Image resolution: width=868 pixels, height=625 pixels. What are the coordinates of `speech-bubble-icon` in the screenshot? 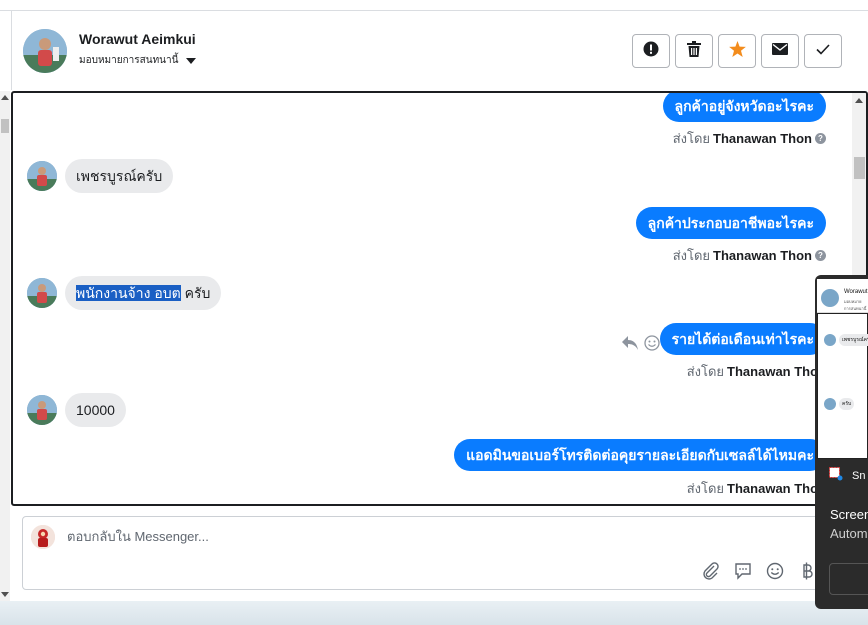 It's located at (743, 571).